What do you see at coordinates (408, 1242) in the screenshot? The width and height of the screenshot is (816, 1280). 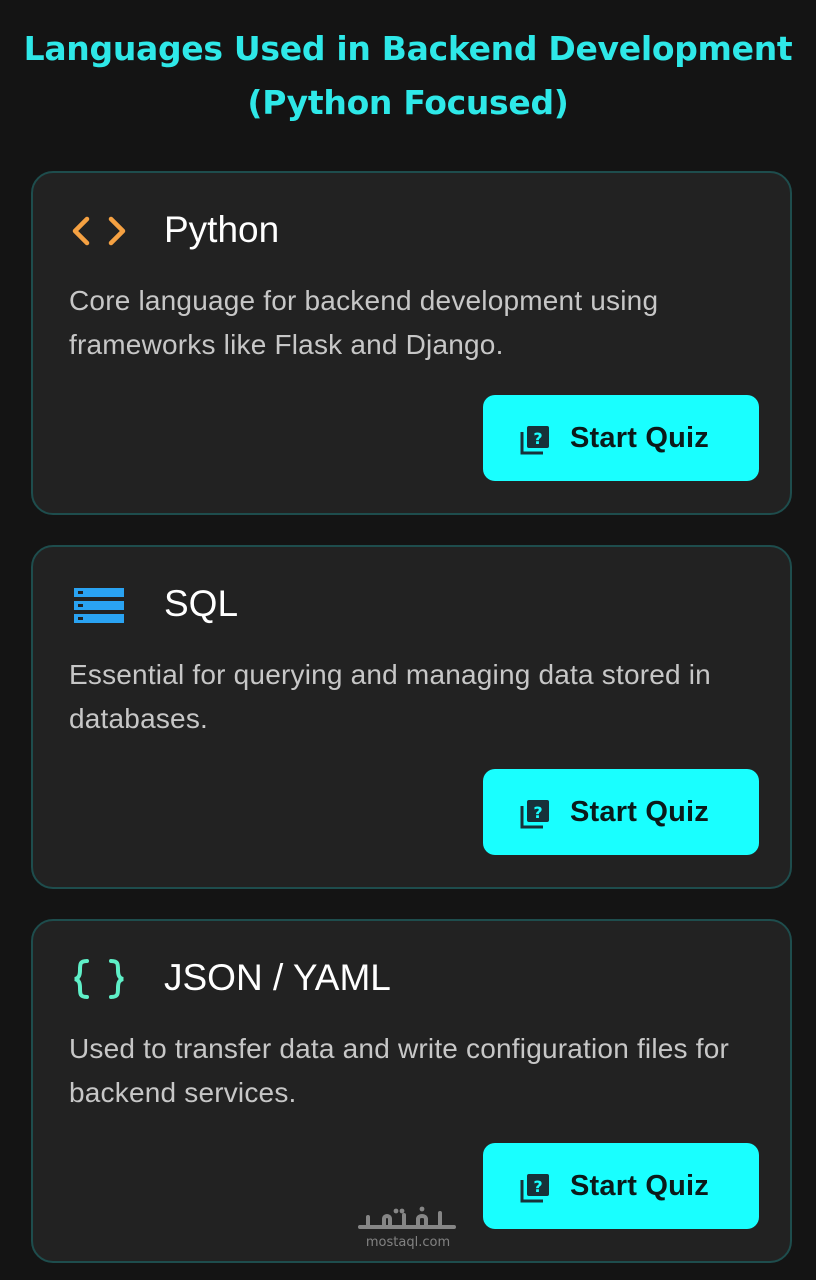 I see `watermark-domain: mostaql.com` at bounding box center [408, 1242].